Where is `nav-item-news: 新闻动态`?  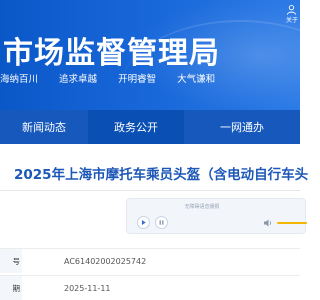 nav-item-news: 新闻动态 is located at coordinates (44, 127).